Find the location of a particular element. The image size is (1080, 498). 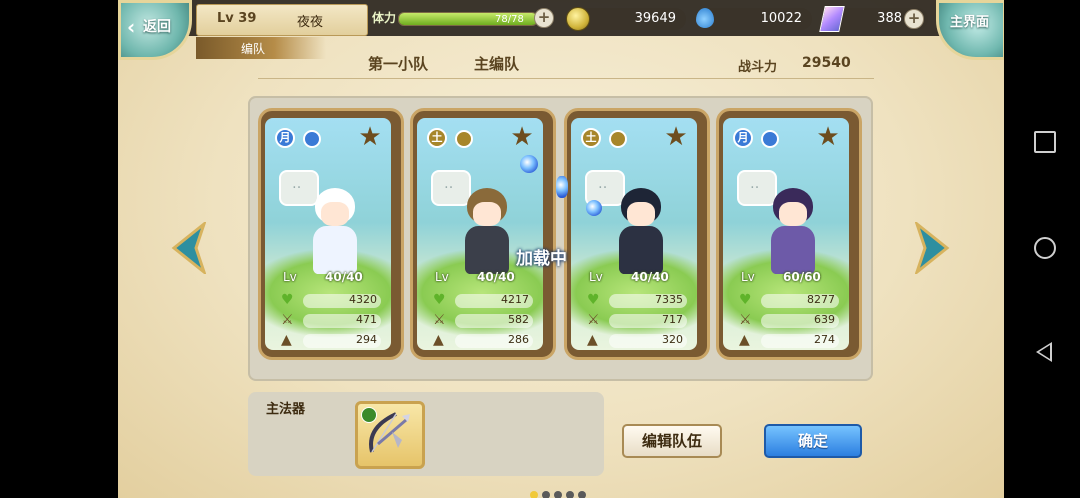

team-type: 主编队 is located at coordinates (497, 64).